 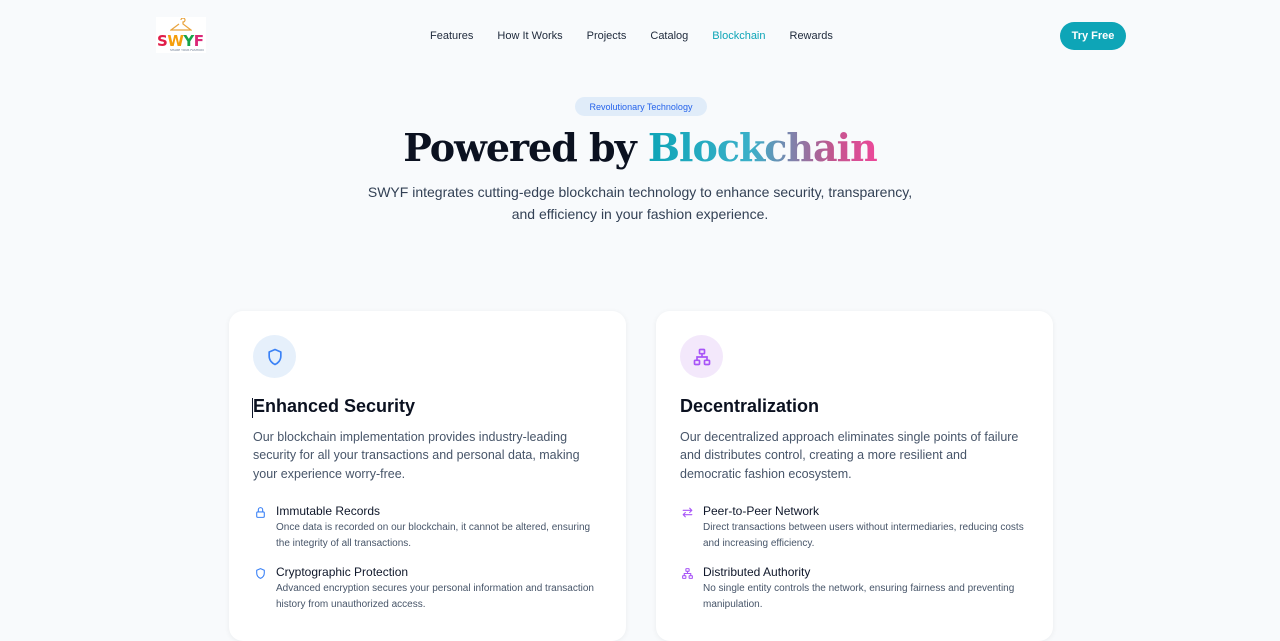 I want to click on title-highlight: Blockchain, so click(x=762, y=147).